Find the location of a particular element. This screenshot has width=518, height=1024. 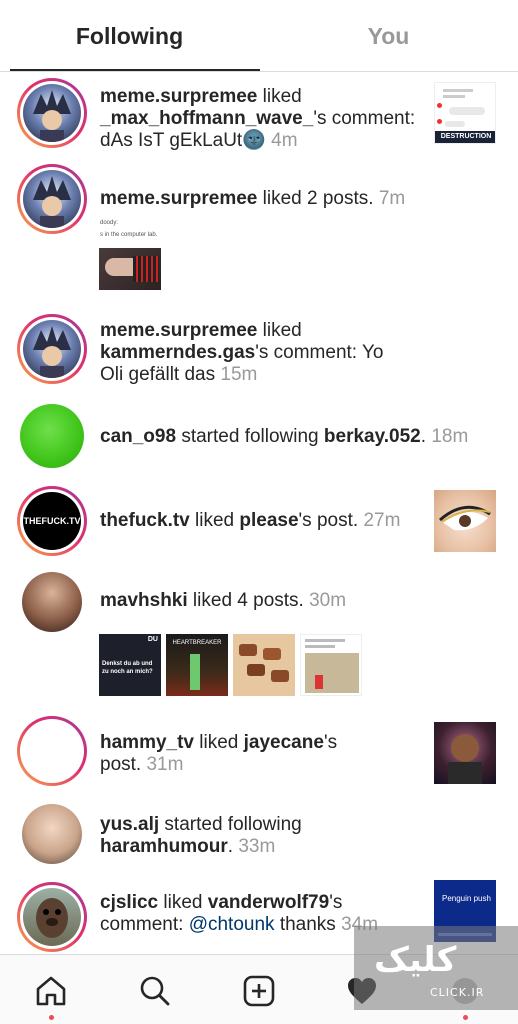

timestamp: 31m is located at coordinates (165, 764).